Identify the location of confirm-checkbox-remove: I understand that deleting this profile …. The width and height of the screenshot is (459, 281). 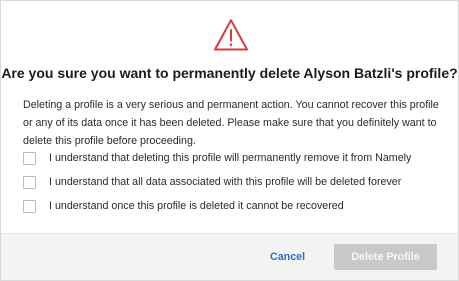
(217, 158).